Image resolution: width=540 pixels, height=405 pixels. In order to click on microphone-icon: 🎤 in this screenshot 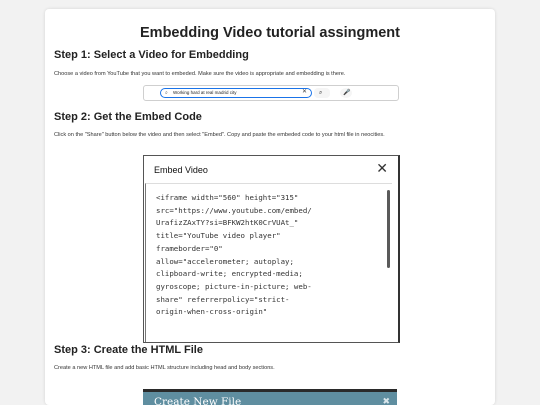, I will do `click(347, 93)`.